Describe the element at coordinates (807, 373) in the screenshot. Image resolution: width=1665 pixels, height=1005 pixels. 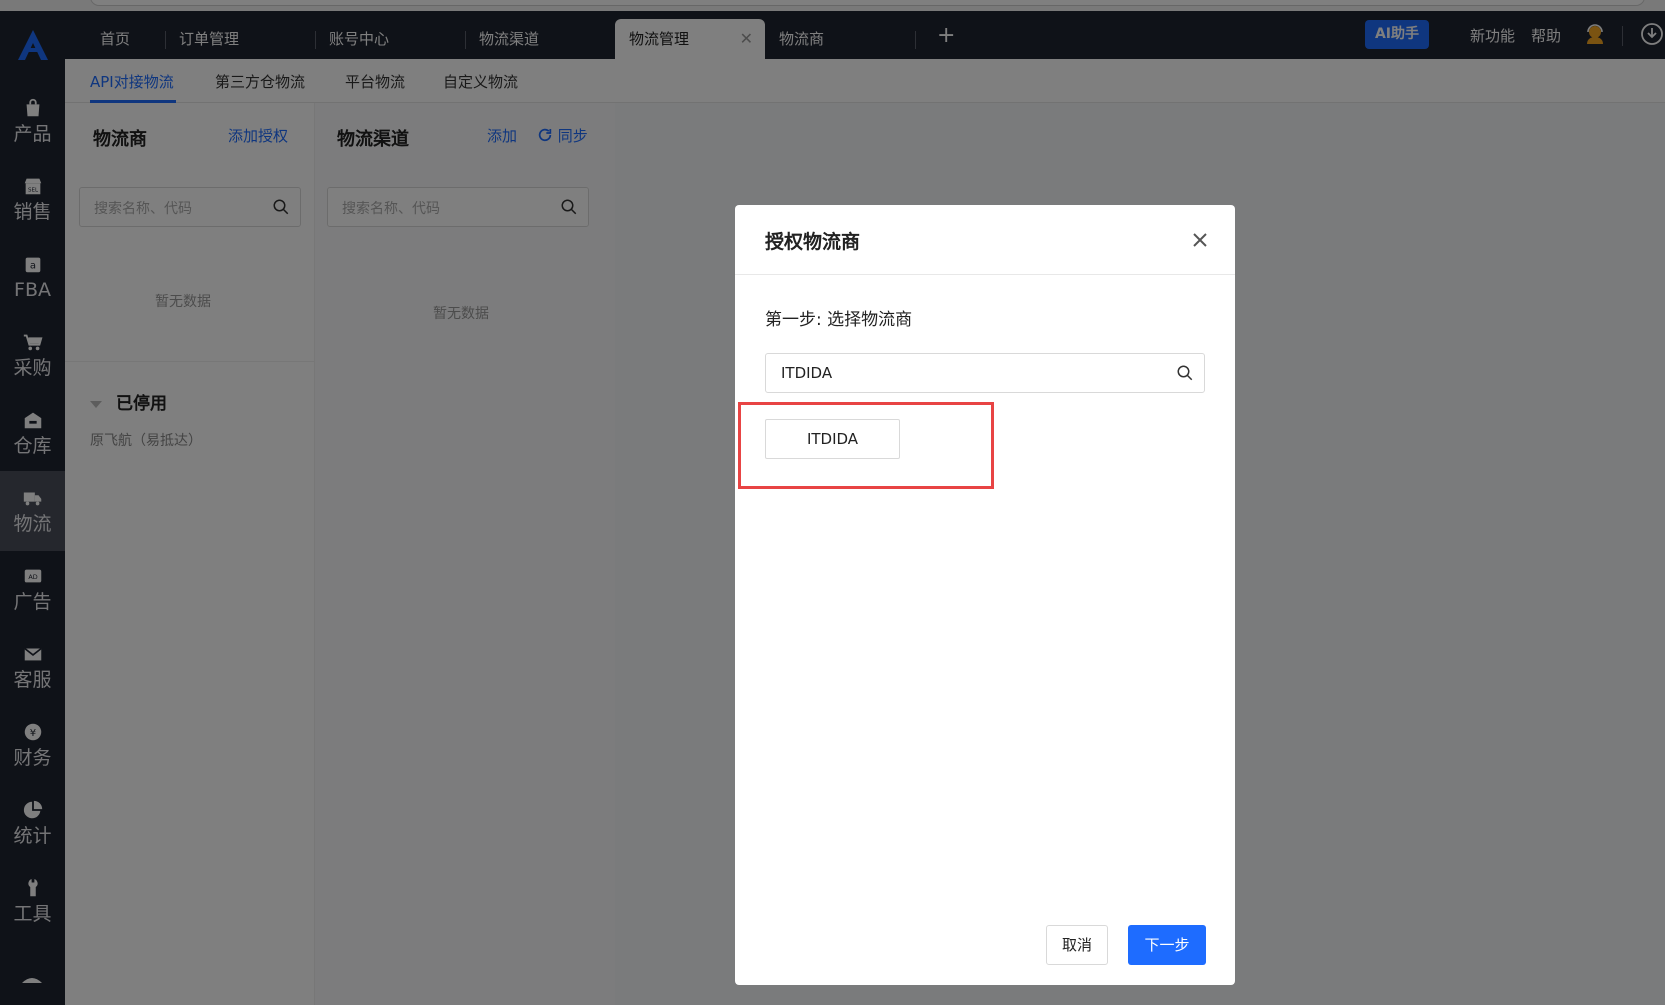
I see `search-value: ITDIDA` at that location.